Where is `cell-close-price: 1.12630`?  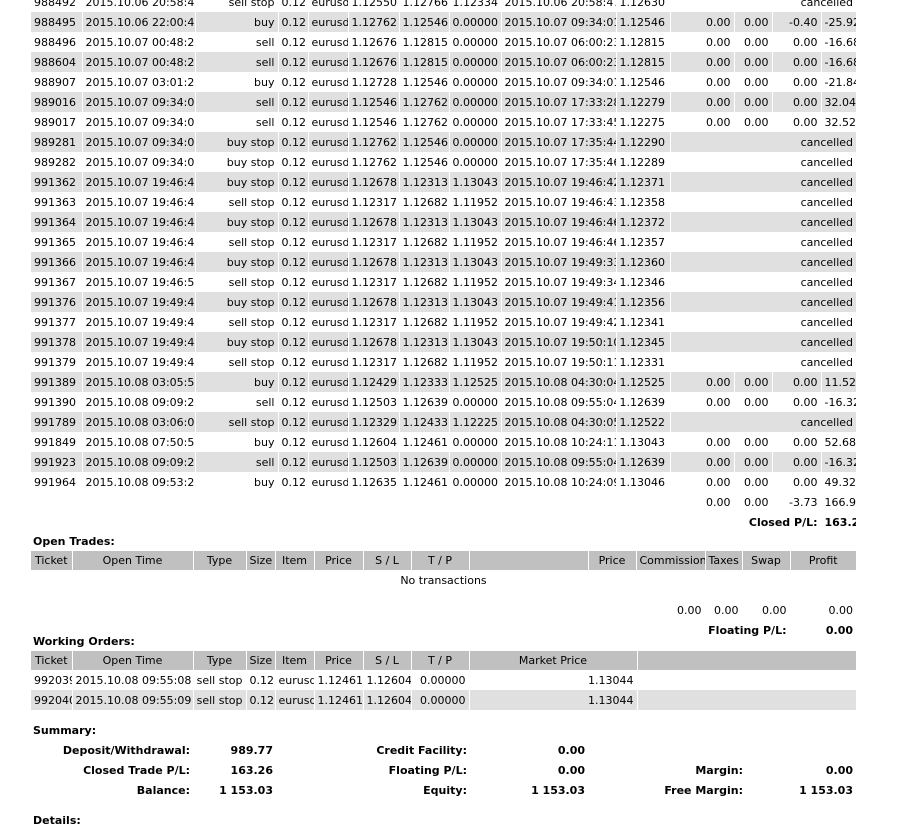
cell-close-price: 1.12630 is located at coordinates (642, 6).